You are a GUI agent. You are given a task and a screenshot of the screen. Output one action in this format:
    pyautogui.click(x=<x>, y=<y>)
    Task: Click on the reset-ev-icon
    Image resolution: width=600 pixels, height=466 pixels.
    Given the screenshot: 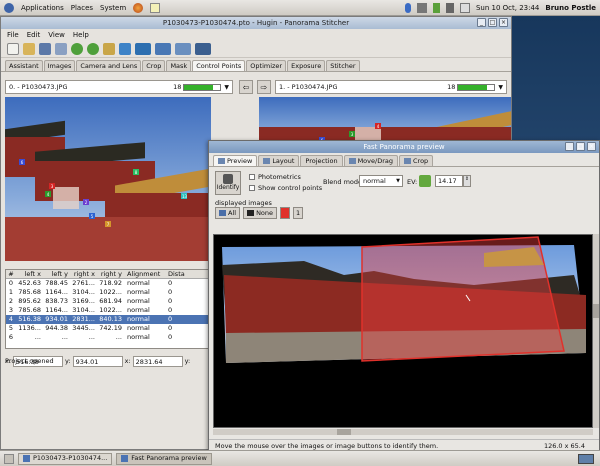 What is the action you would take?
    pyautogui.click(x=425, y=181)
    